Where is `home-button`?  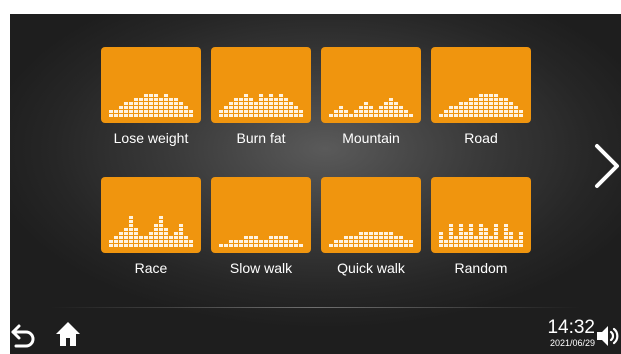 home-button is located at coordinates (68, 334).